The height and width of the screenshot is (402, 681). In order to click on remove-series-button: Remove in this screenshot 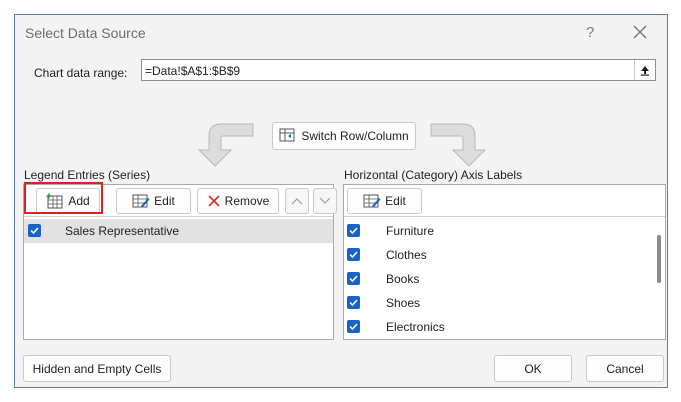, I will do `click(238, 201)`.